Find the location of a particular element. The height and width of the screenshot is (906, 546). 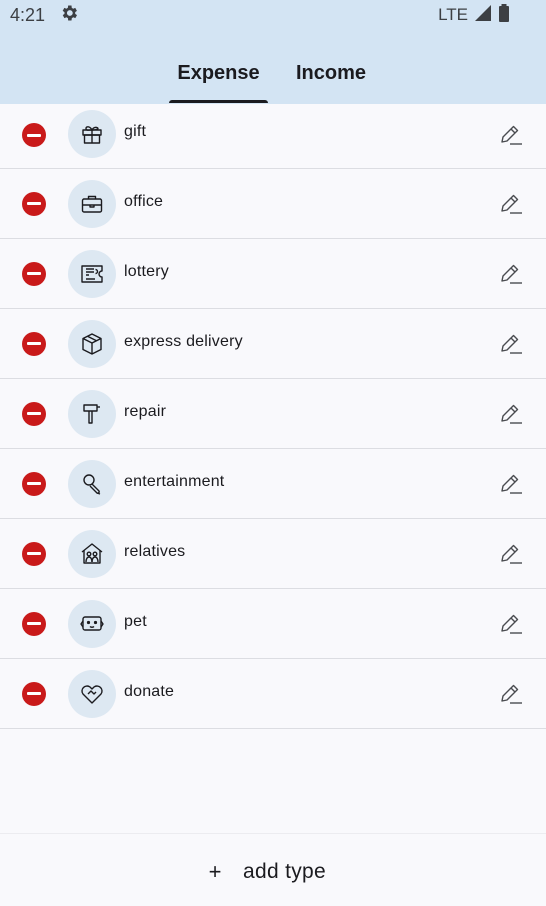

lottery-ticket-icon is located at coordinates (92, 273).